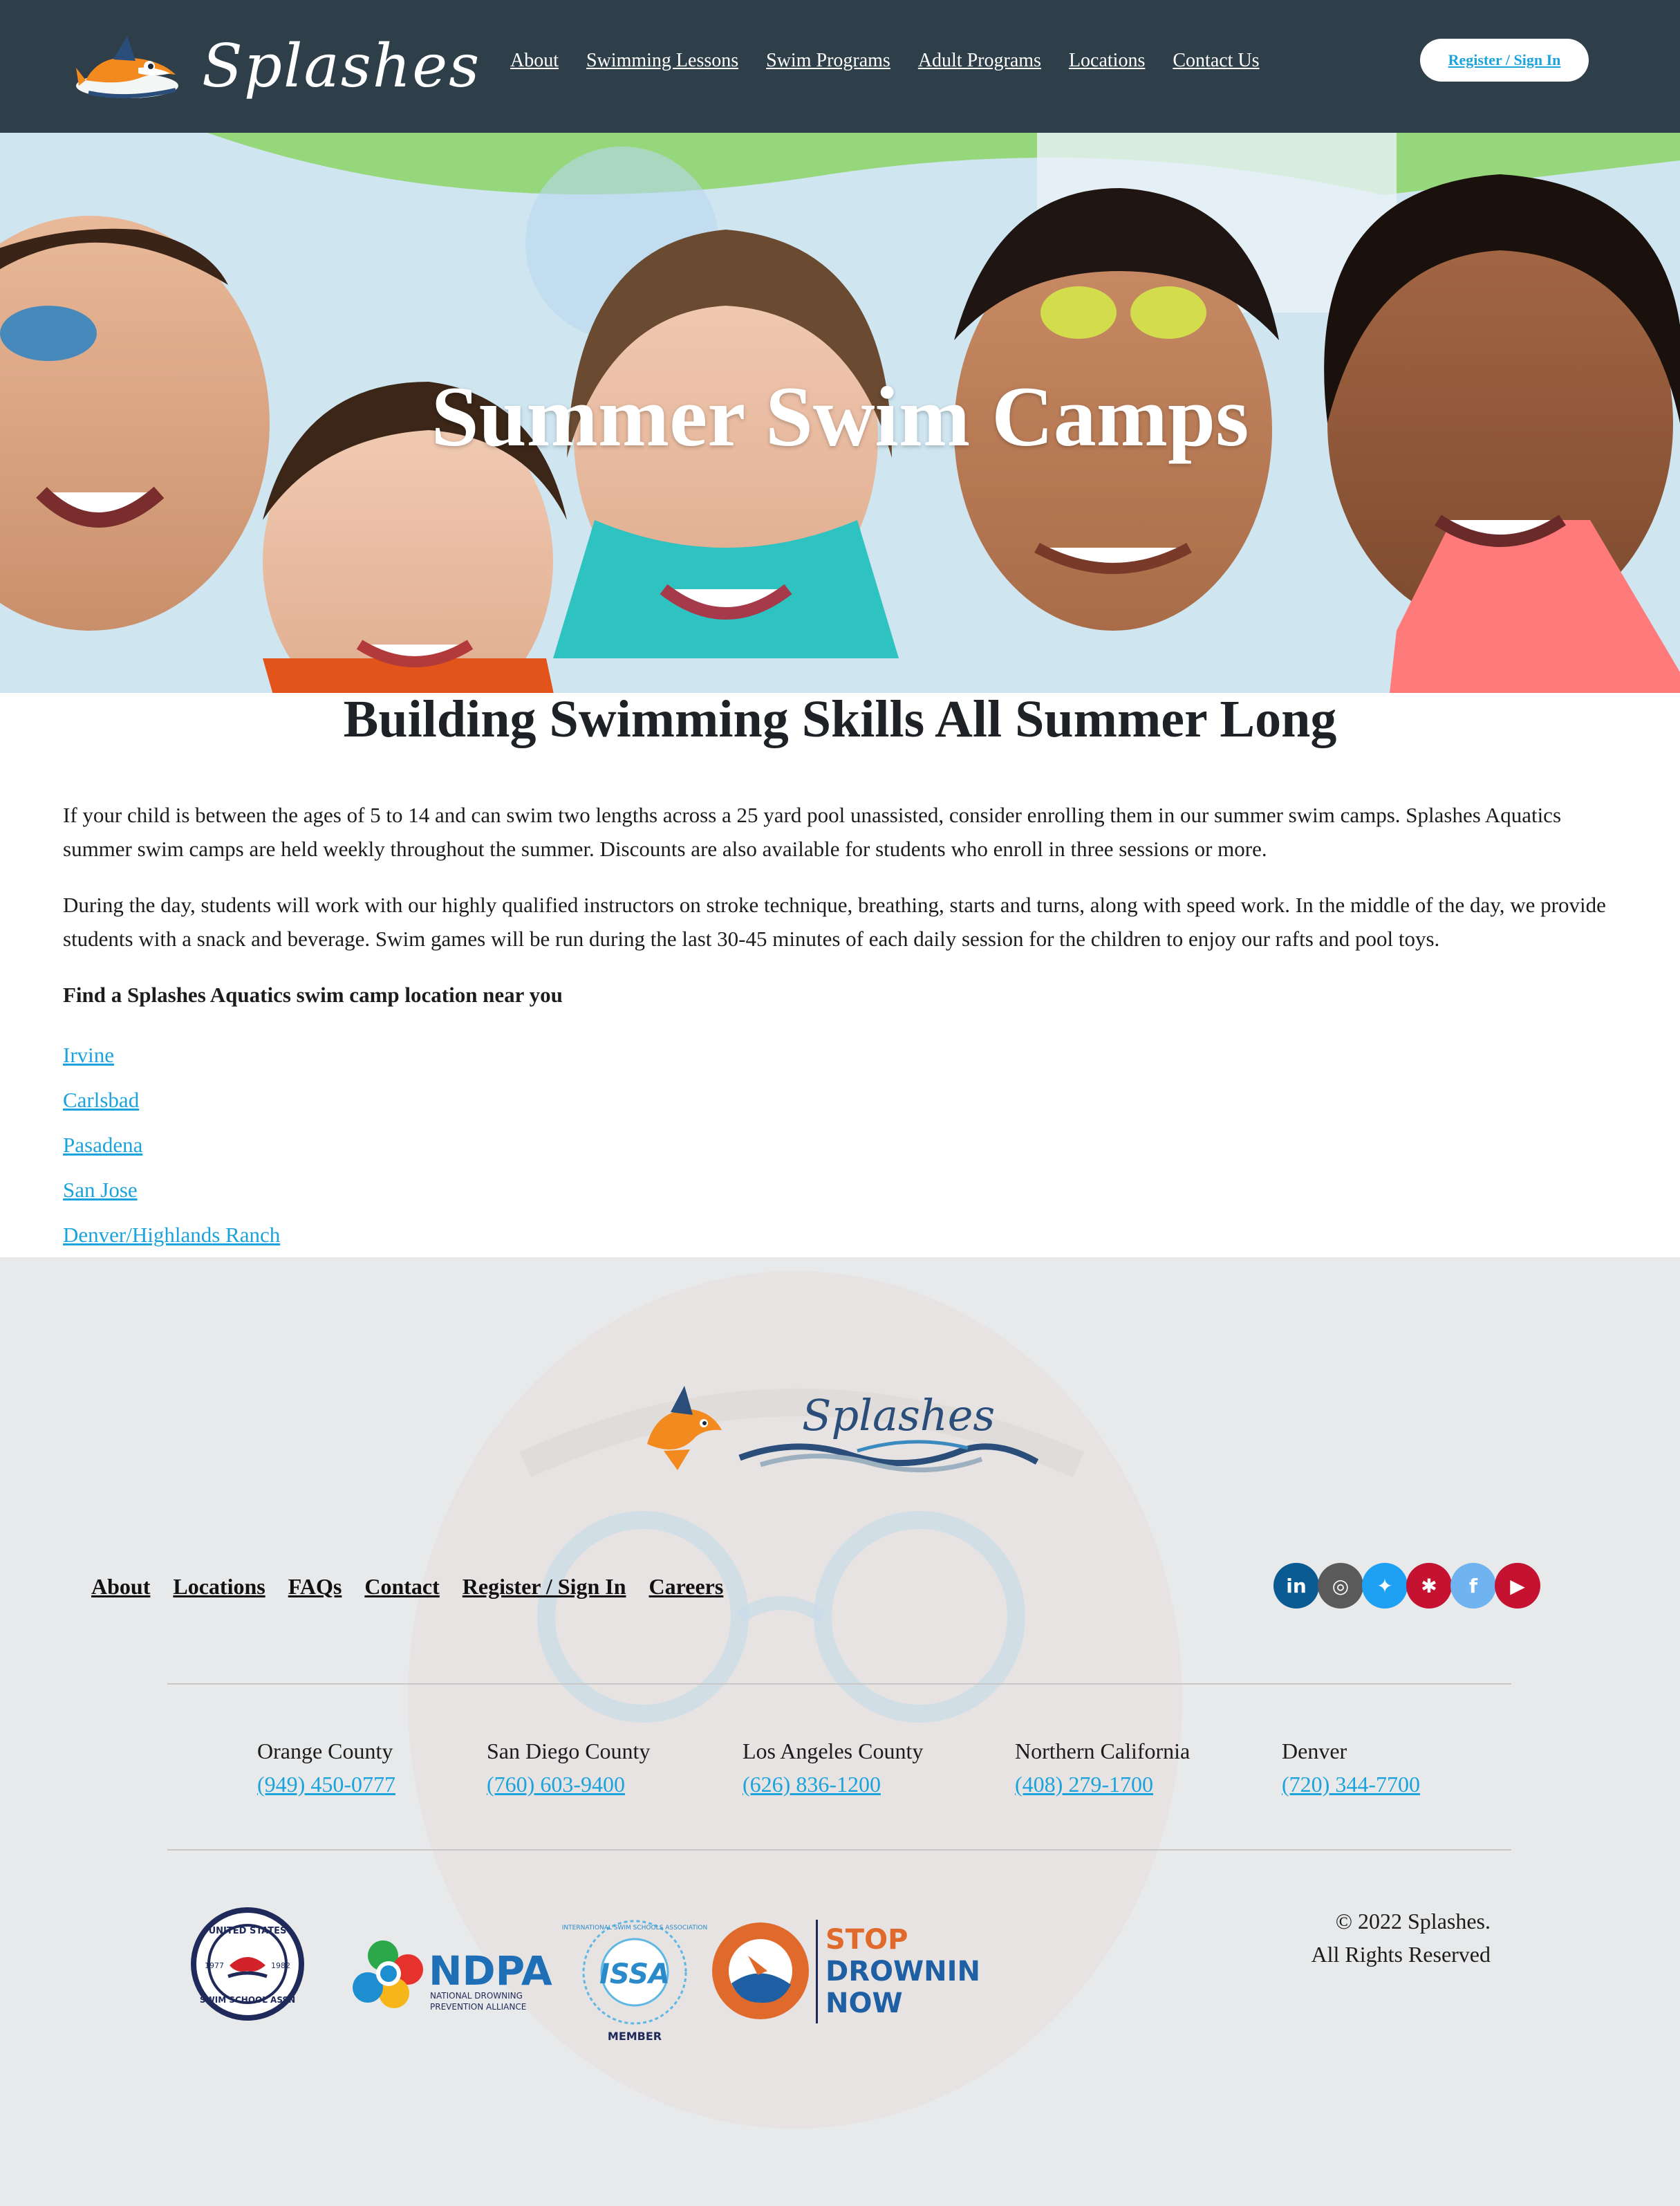  Describe the element at coordinates (634, 1974) in the screenshot. I see `svg-text: ISSA` at that location.